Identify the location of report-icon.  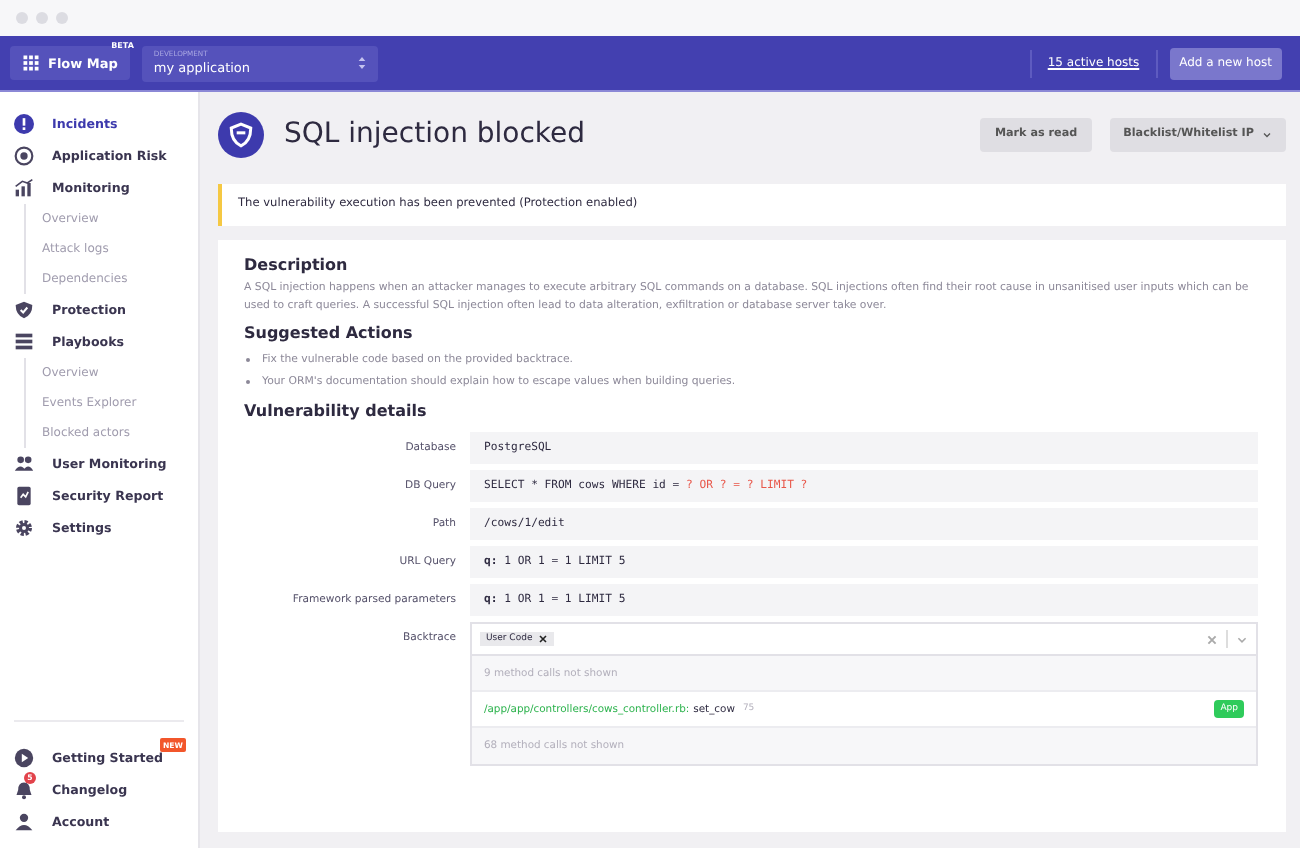
(24, 496).